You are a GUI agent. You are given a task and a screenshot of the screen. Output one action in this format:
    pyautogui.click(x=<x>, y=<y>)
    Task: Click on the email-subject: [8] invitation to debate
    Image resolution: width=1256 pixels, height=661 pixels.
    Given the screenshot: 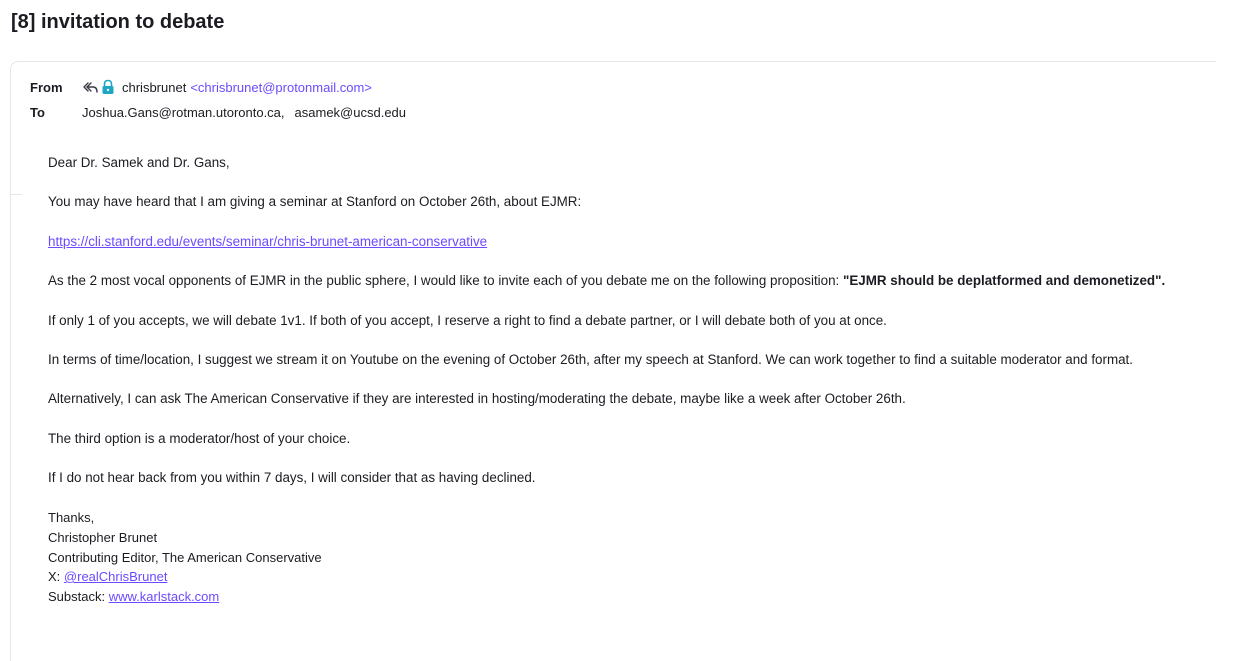 What is the action you would take?
    pyautogui.click(x=118, y=22)
    